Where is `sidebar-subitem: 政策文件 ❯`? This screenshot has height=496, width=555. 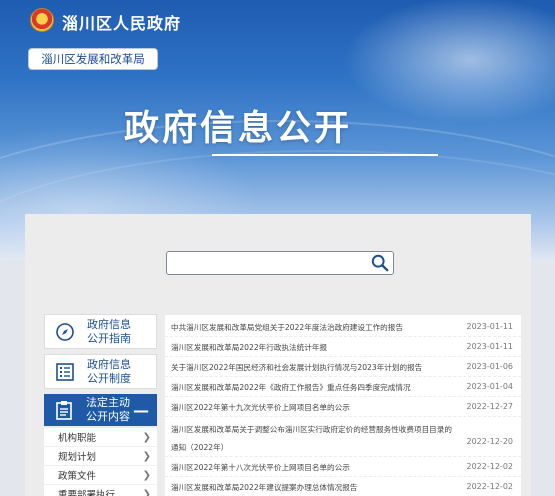 sidebar-subitem: 政策文件 ❯ is located at coordinates (100, 475).